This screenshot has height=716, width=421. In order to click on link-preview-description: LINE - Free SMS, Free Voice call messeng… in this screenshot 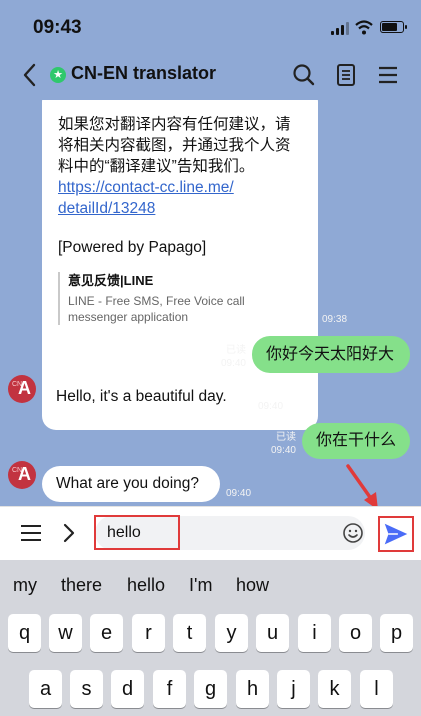, I will do `click(185, 309)`.